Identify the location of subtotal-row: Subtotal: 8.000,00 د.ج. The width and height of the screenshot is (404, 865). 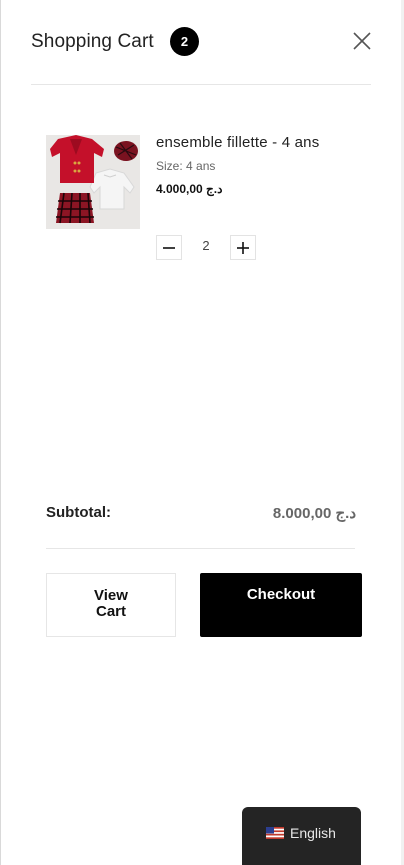
(201, 513).